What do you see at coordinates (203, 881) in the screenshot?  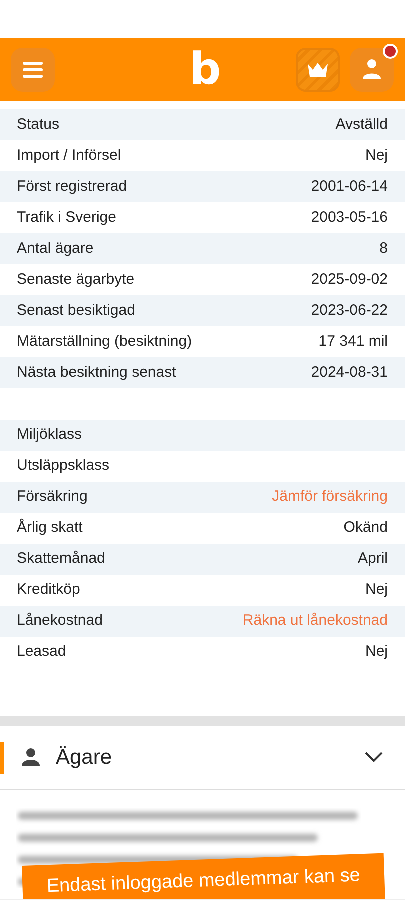 I see `banner-text: Endast inloggade medlemmar kan se` at bounding box center [203, 881].